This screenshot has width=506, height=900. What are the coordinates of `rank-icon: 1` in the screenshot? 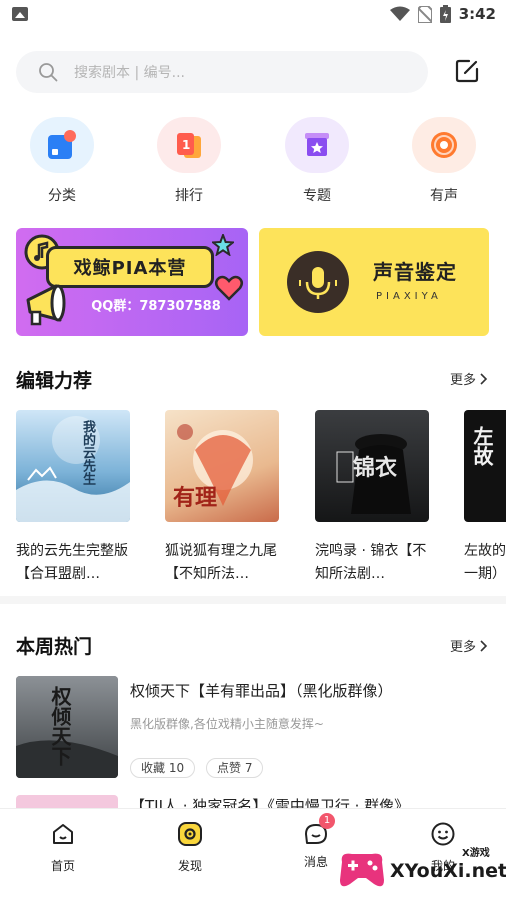 It's located at (189, 145).